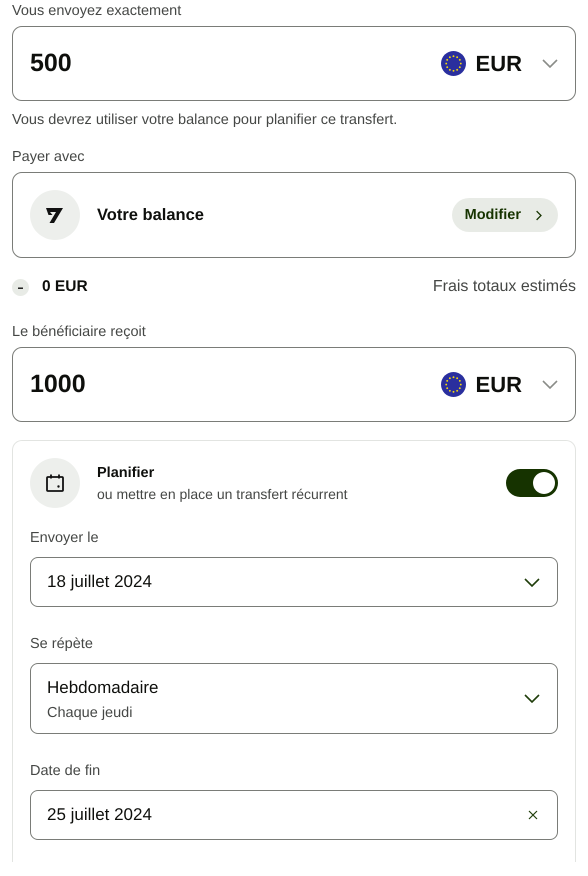 The width and height of the screenshot is (588, 876). I want to click on modify-button: Modifier, so click(505, 215).